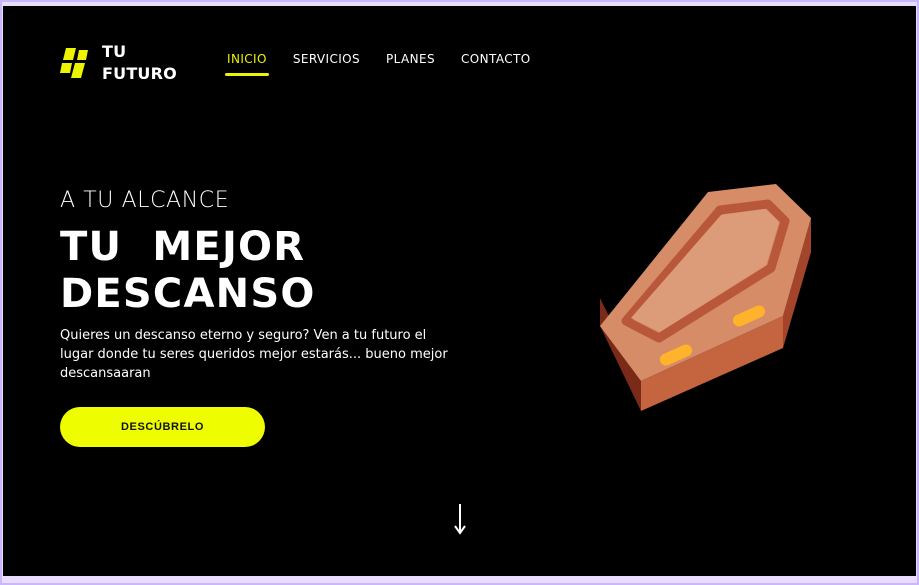  What do you see at coordinates (460, 519) in the screenshot?
I see `arrow-down-icon` at bounding box center [460, 519].